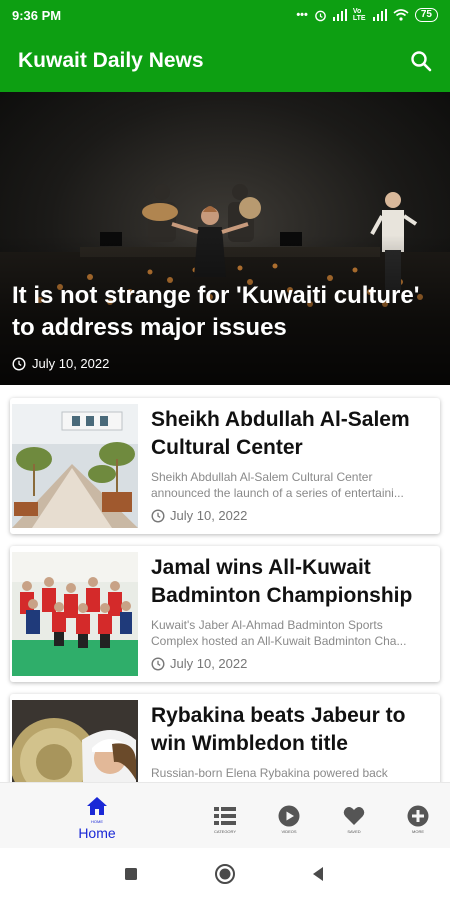  I want to click on featured-article-date-text: July 10, 2022, so click(71, 363).